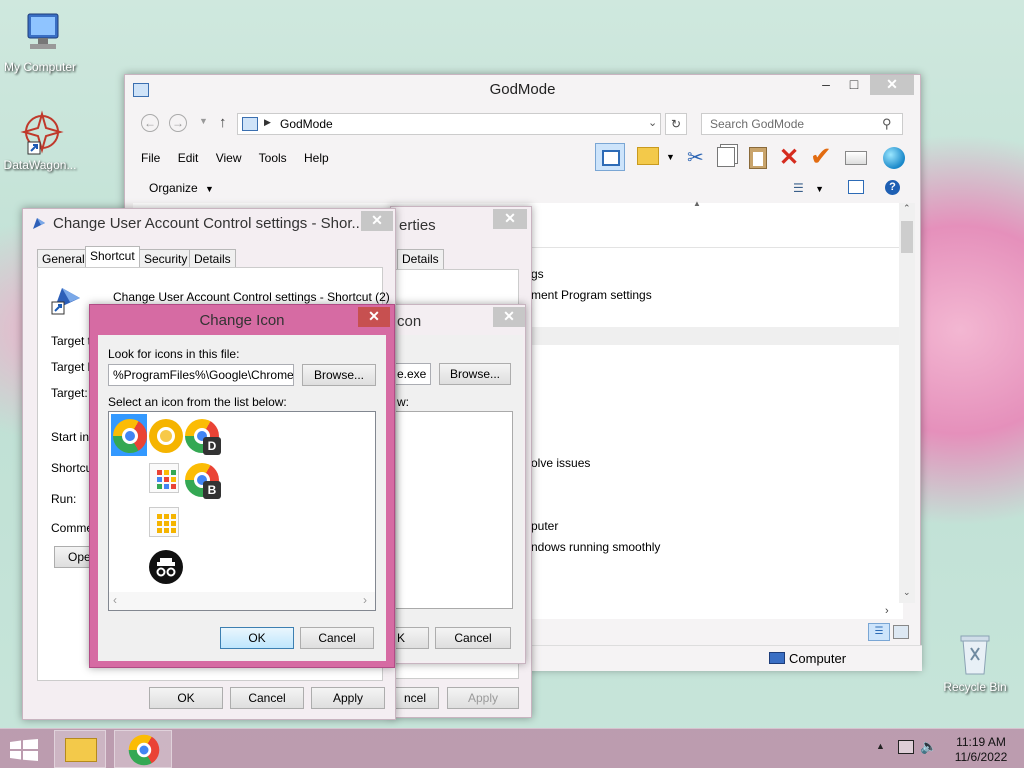  Describe the element at coordinates (223, 122) in the screenshot. I see `up-arrow-icon: ↑` at that location.